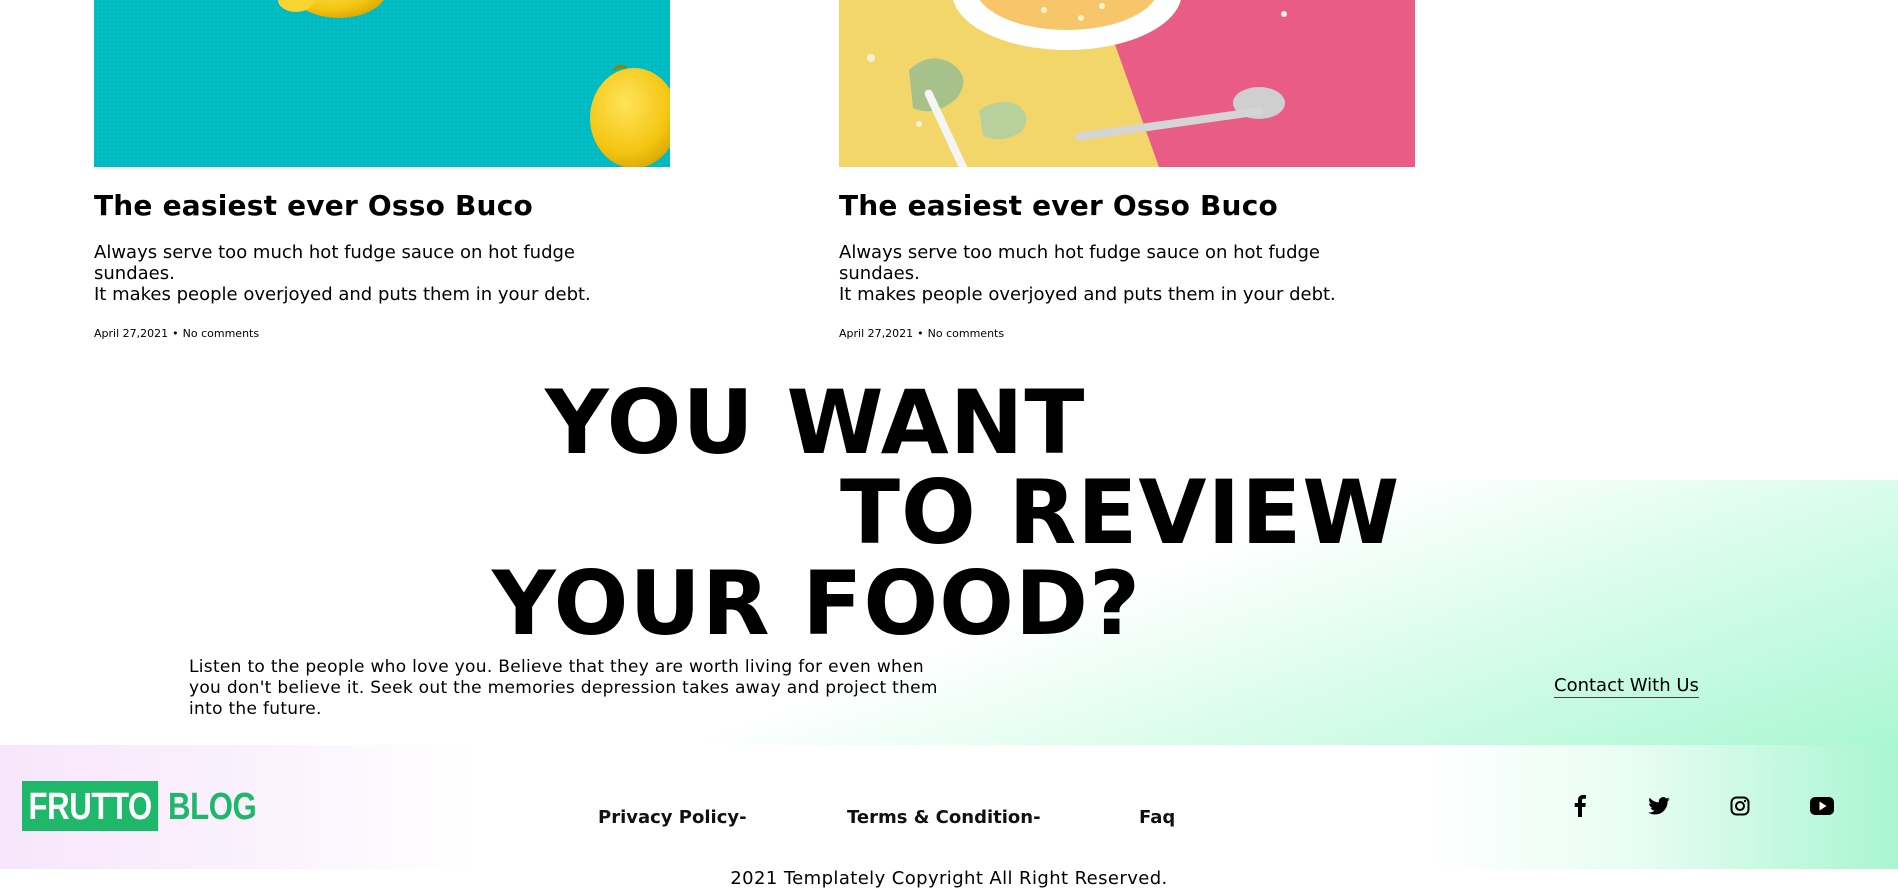 The image size is (1898, 889). Describe the element at coordinates (817, 603) in the screenshot. I see `cta-headline-line-3: YOUR FOOD?` at that location.